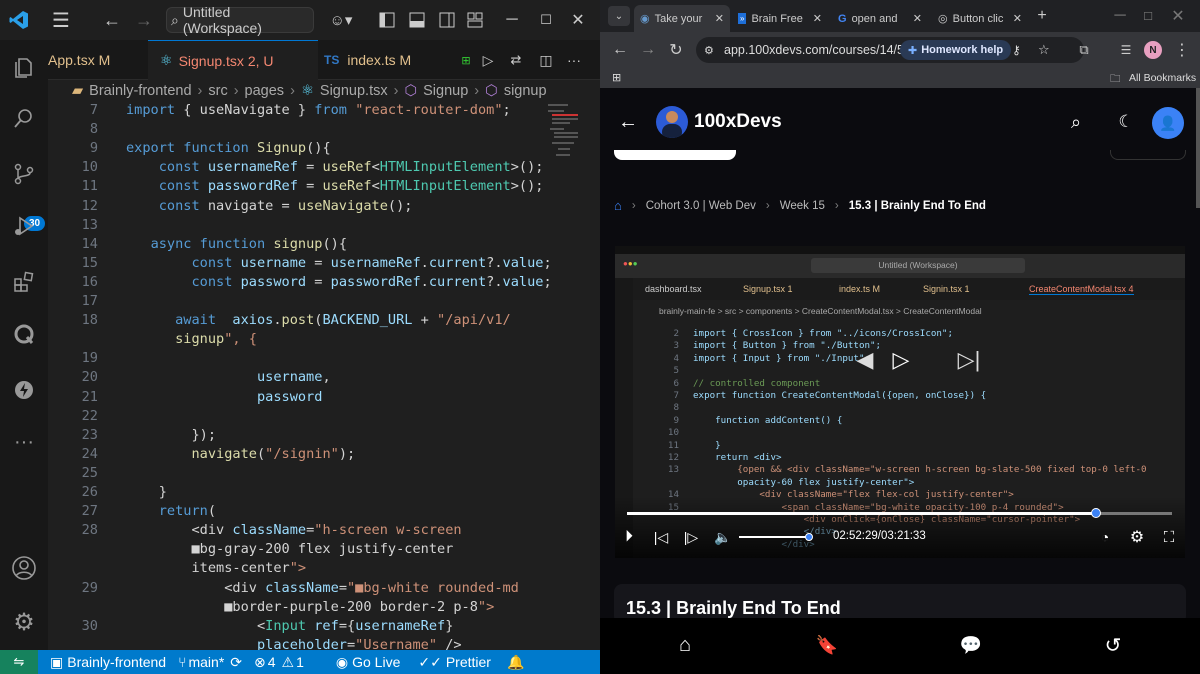  I want to click on extensions-icon: ⧉, so click(1084, 50).